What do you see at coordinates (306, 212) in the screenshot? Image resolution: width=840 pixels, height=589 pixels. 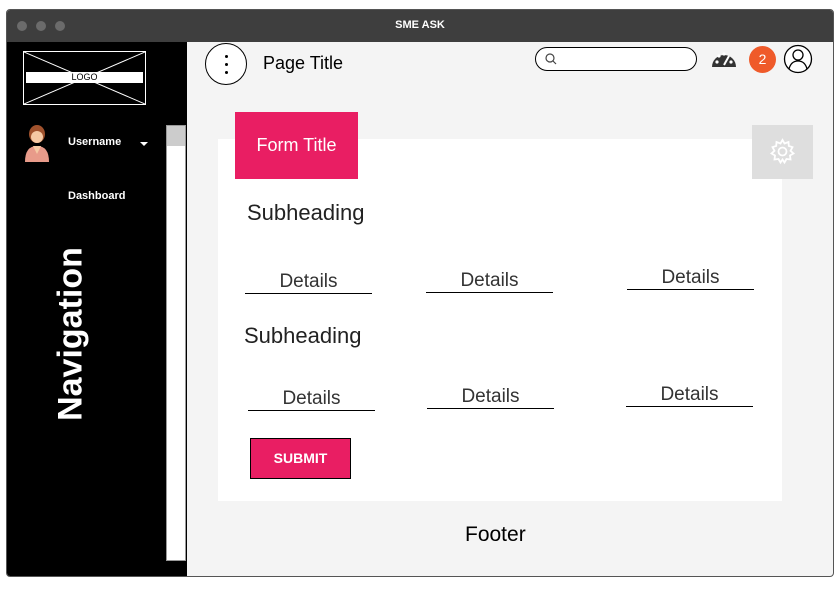 I see `subheading-1: Subheading` at bounding box center [306, 212].